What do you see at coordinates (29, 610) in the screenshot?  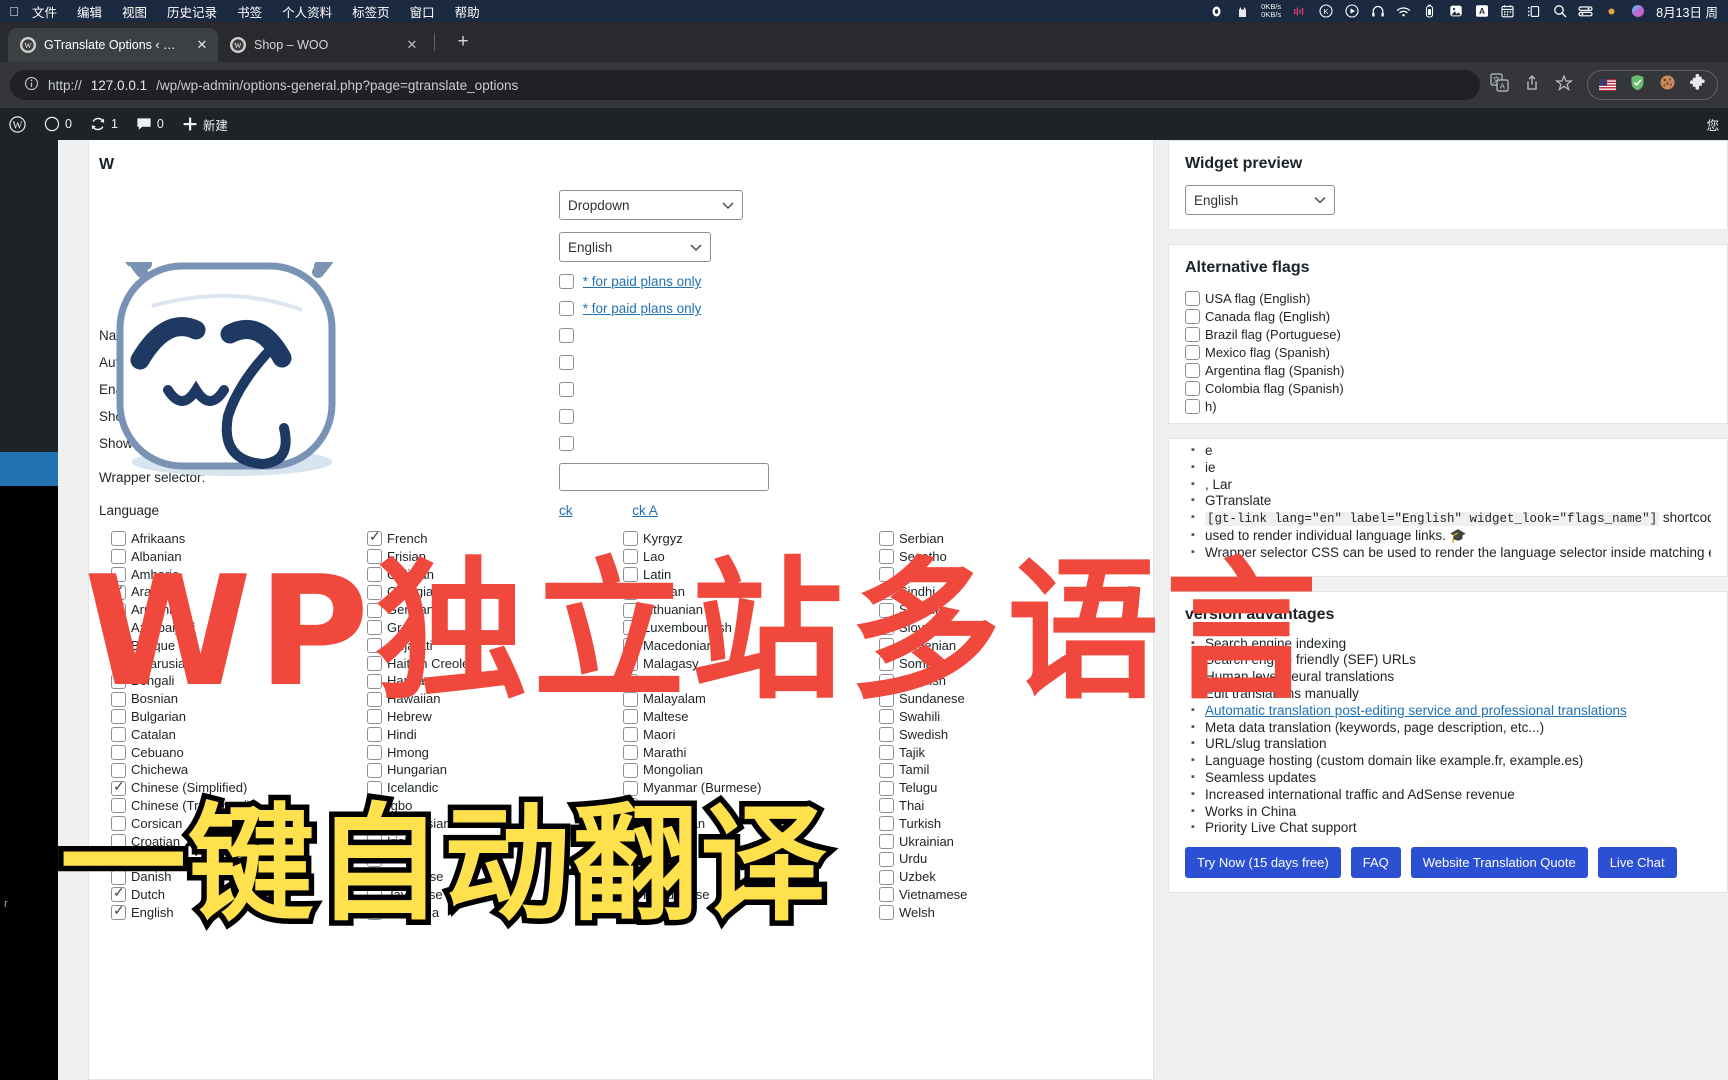 I see `wp-admin-sidebar: r` at bounding box center [29, 610].